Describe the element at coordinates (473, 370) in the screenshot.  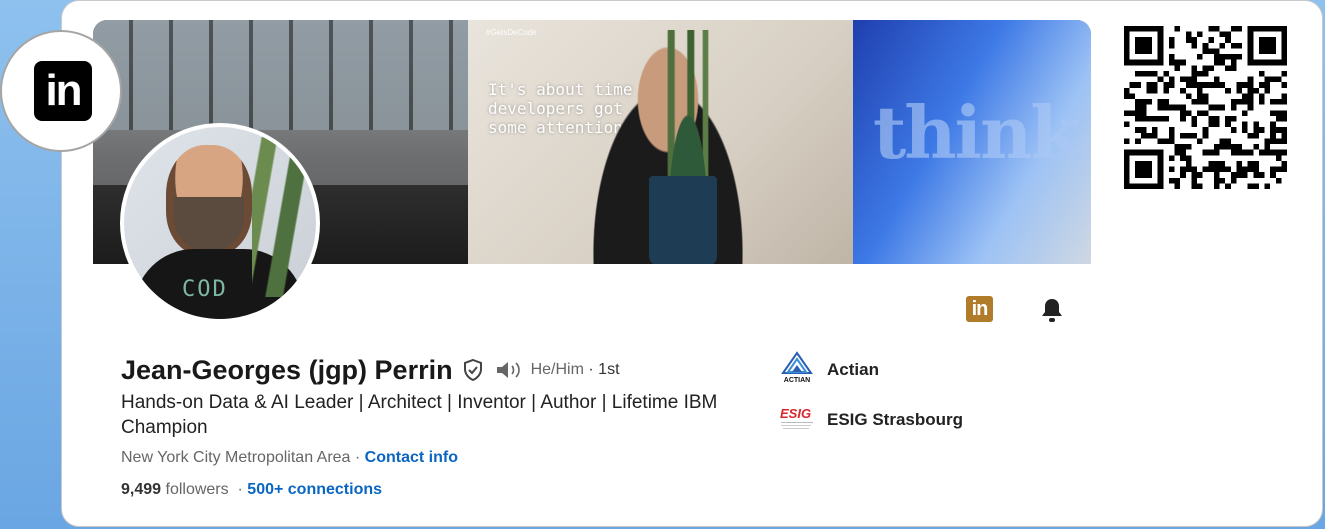
I see `verified-shield-icon` at that location.